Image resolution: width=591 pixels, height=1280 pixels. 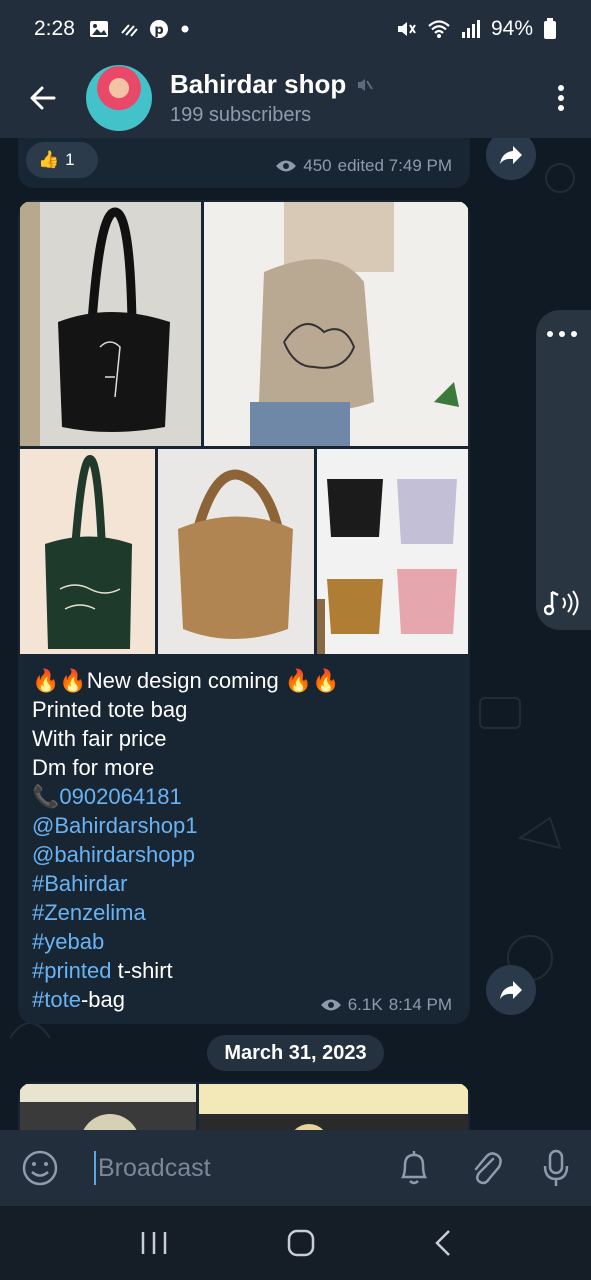 I want to click on input-placeholder: Broadcast, so click(x=154, y=1167).